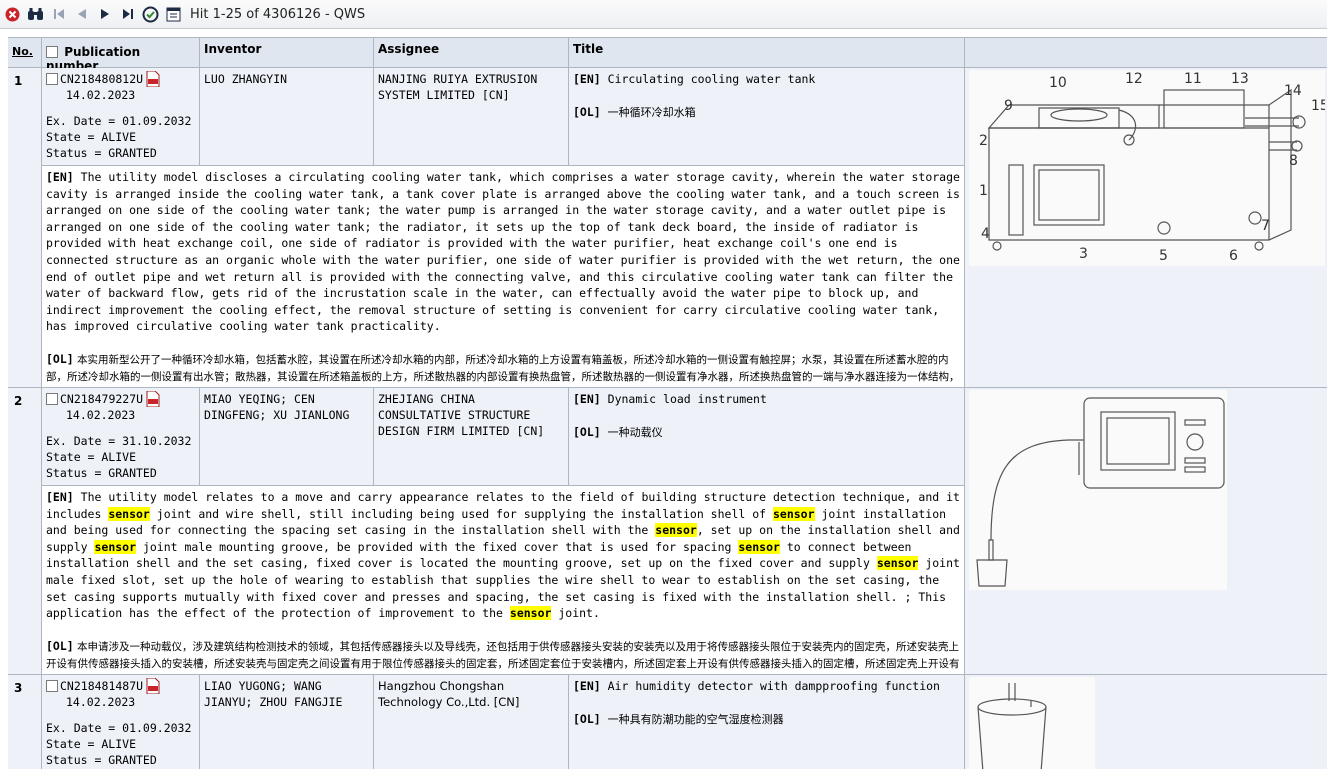  I want to click on title-cell: [EN] Dynamic load instrument [OL] 一种动载仪, so click(767, 437).